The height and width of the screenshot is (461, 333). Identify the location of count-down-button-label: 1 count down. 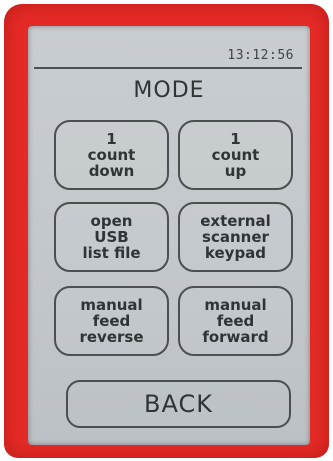
(111, 155).